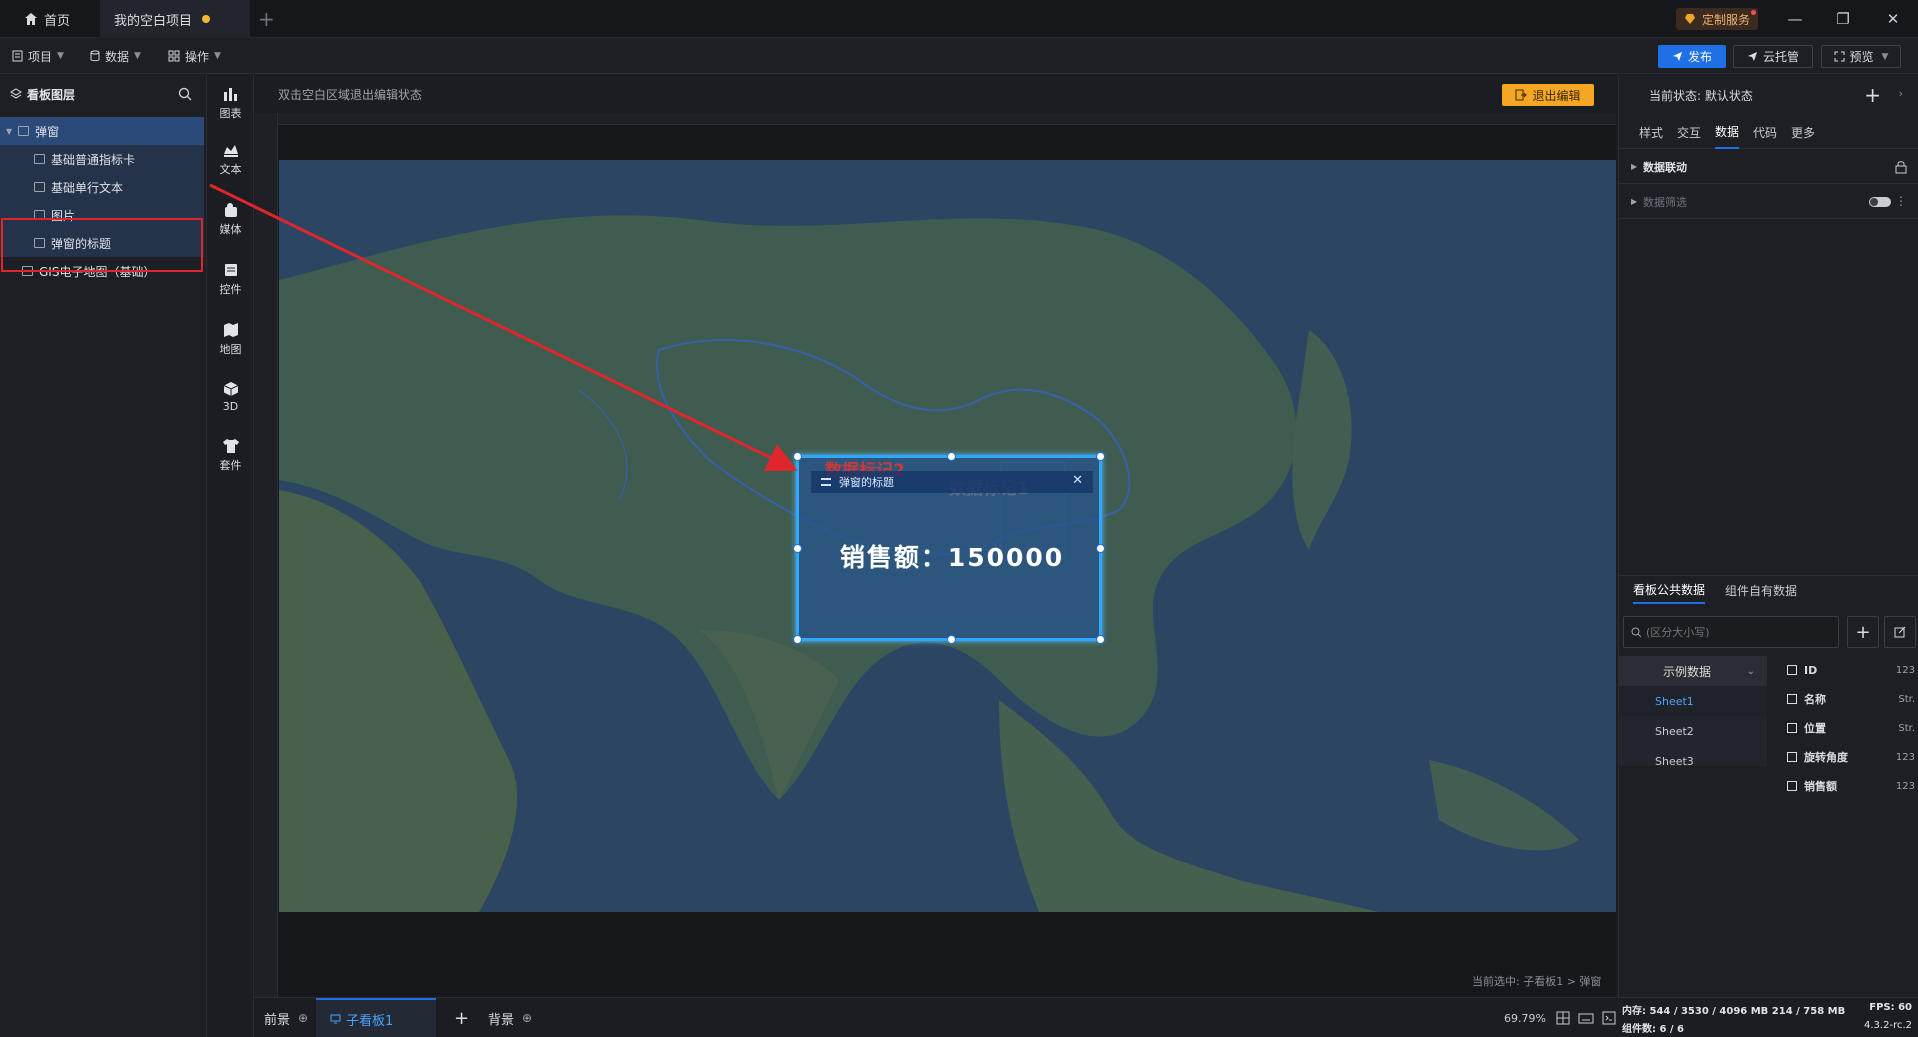 Image resolution: width=1918 pixels, height=1037 pixels. What do you see at coordinates (1863, 632) in the screenshot?
I see `add-data-button: +` at bounding box center [1863, 632].